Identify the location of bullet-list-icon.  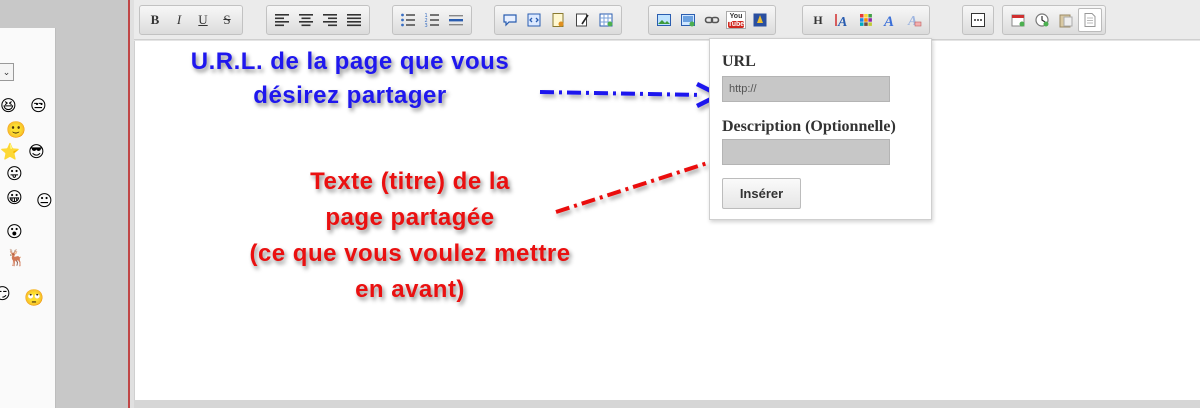
(408, 20).